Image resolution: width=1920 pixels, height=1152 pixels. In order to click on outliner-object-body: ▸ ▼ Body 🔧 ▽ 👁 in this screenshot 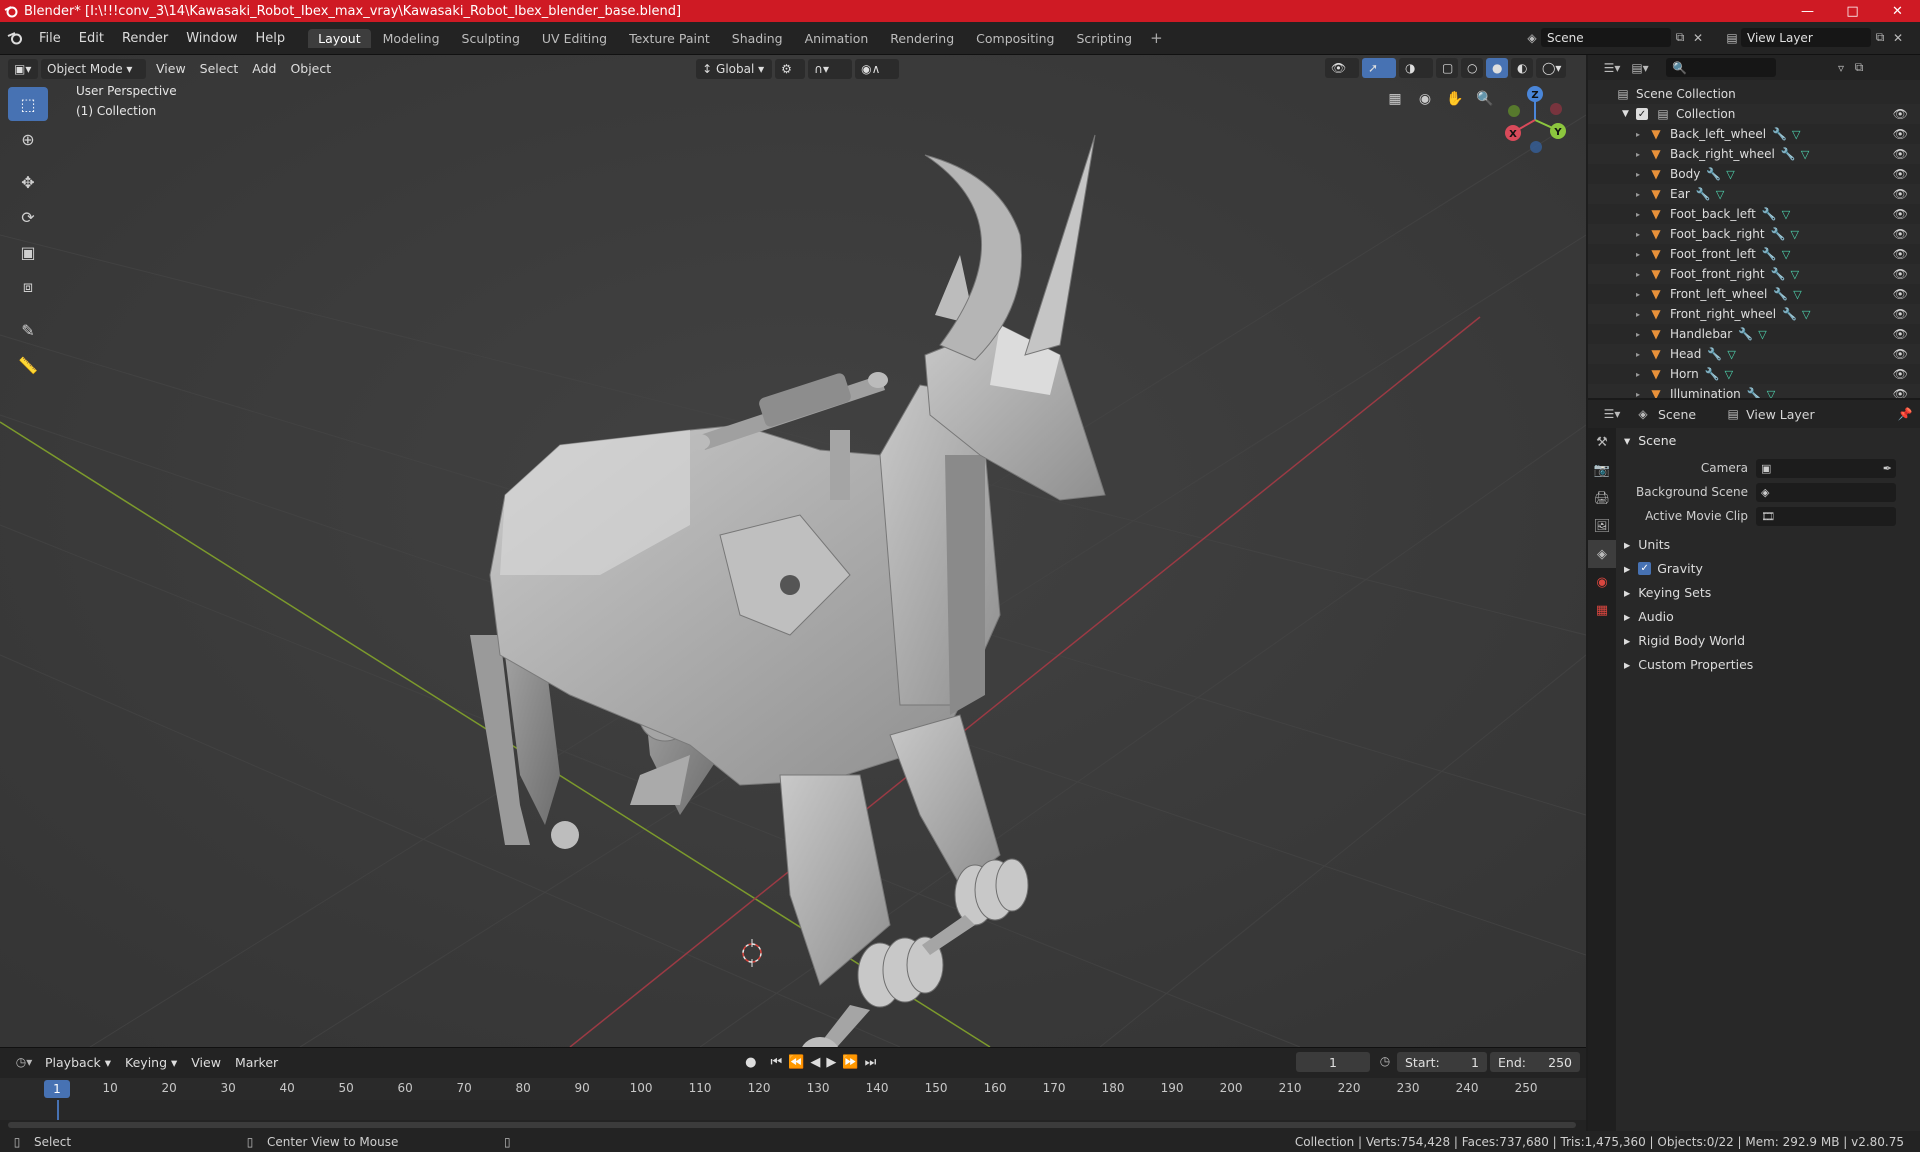, I will do `click(1754, 174)`.